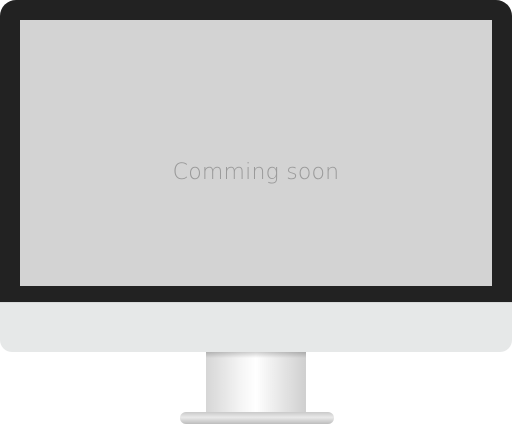 This screenshot has height=427, width=512. I want to click on monitor-stand-shadow, so click(256, 355).